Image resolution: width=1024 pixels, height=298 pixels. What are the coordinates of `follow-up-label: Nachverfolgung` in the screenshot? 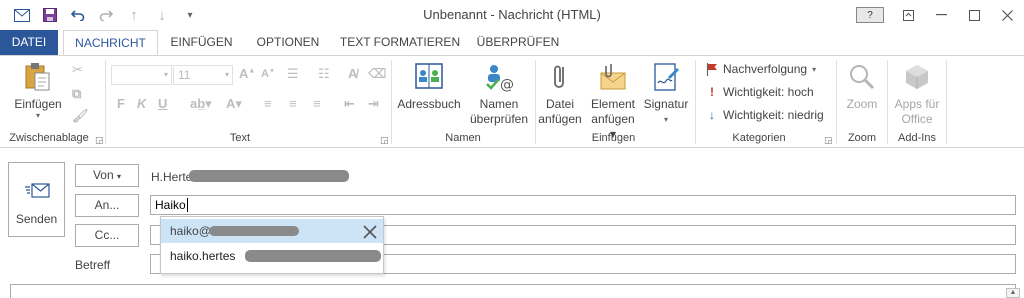 It's located at (765, 69).